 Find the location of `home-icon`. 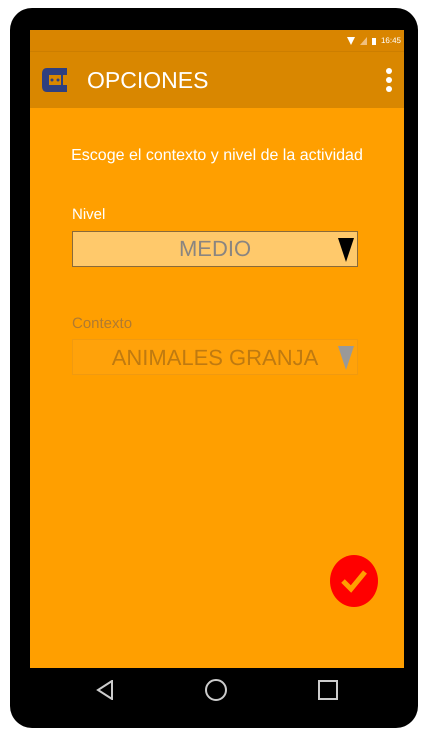

home-icon is located at coordinates (215, 690).